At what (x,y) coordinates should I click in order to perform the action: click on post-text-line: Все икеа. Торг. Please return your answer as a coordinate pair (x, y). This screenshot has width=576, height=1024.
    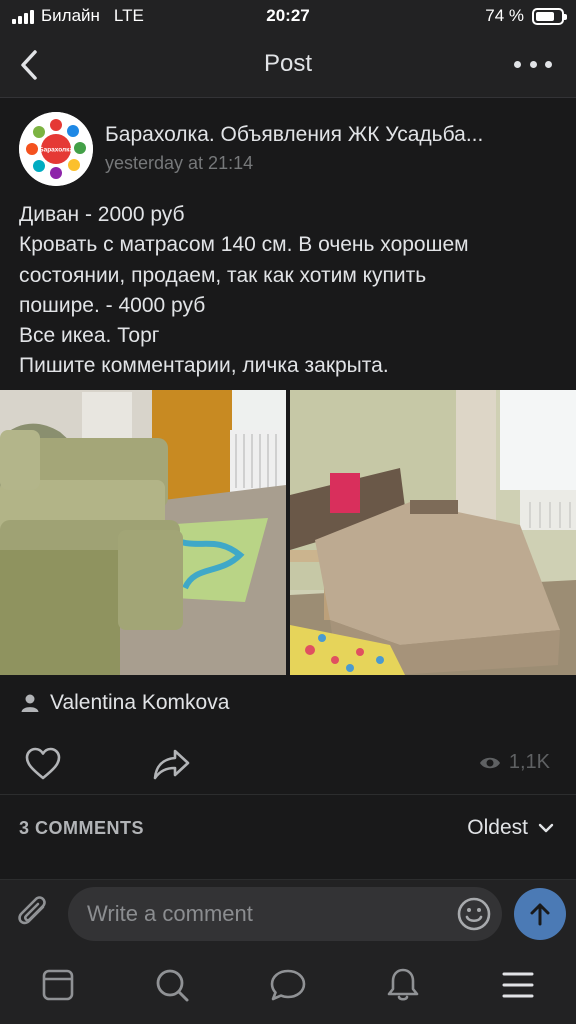
    Looking at the image, I should click on (89, 336).